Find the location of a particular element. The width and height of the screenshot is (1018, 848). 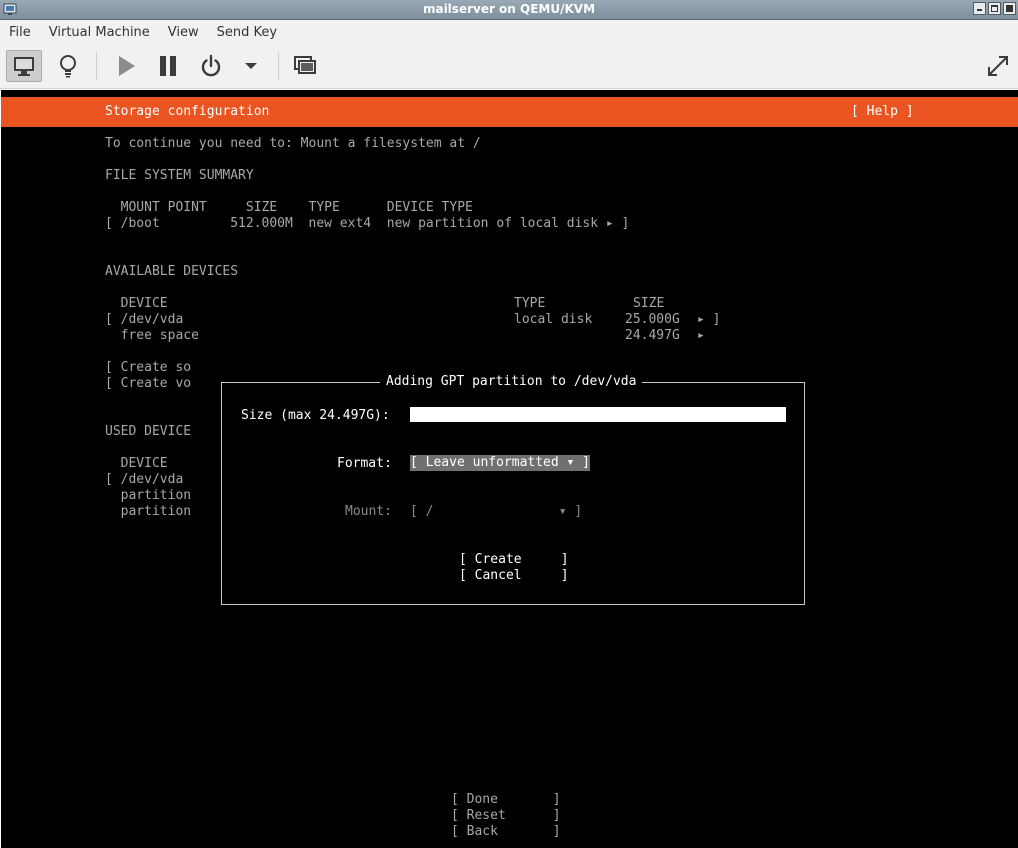

menu-view: View is located at coordinates (183, 32).